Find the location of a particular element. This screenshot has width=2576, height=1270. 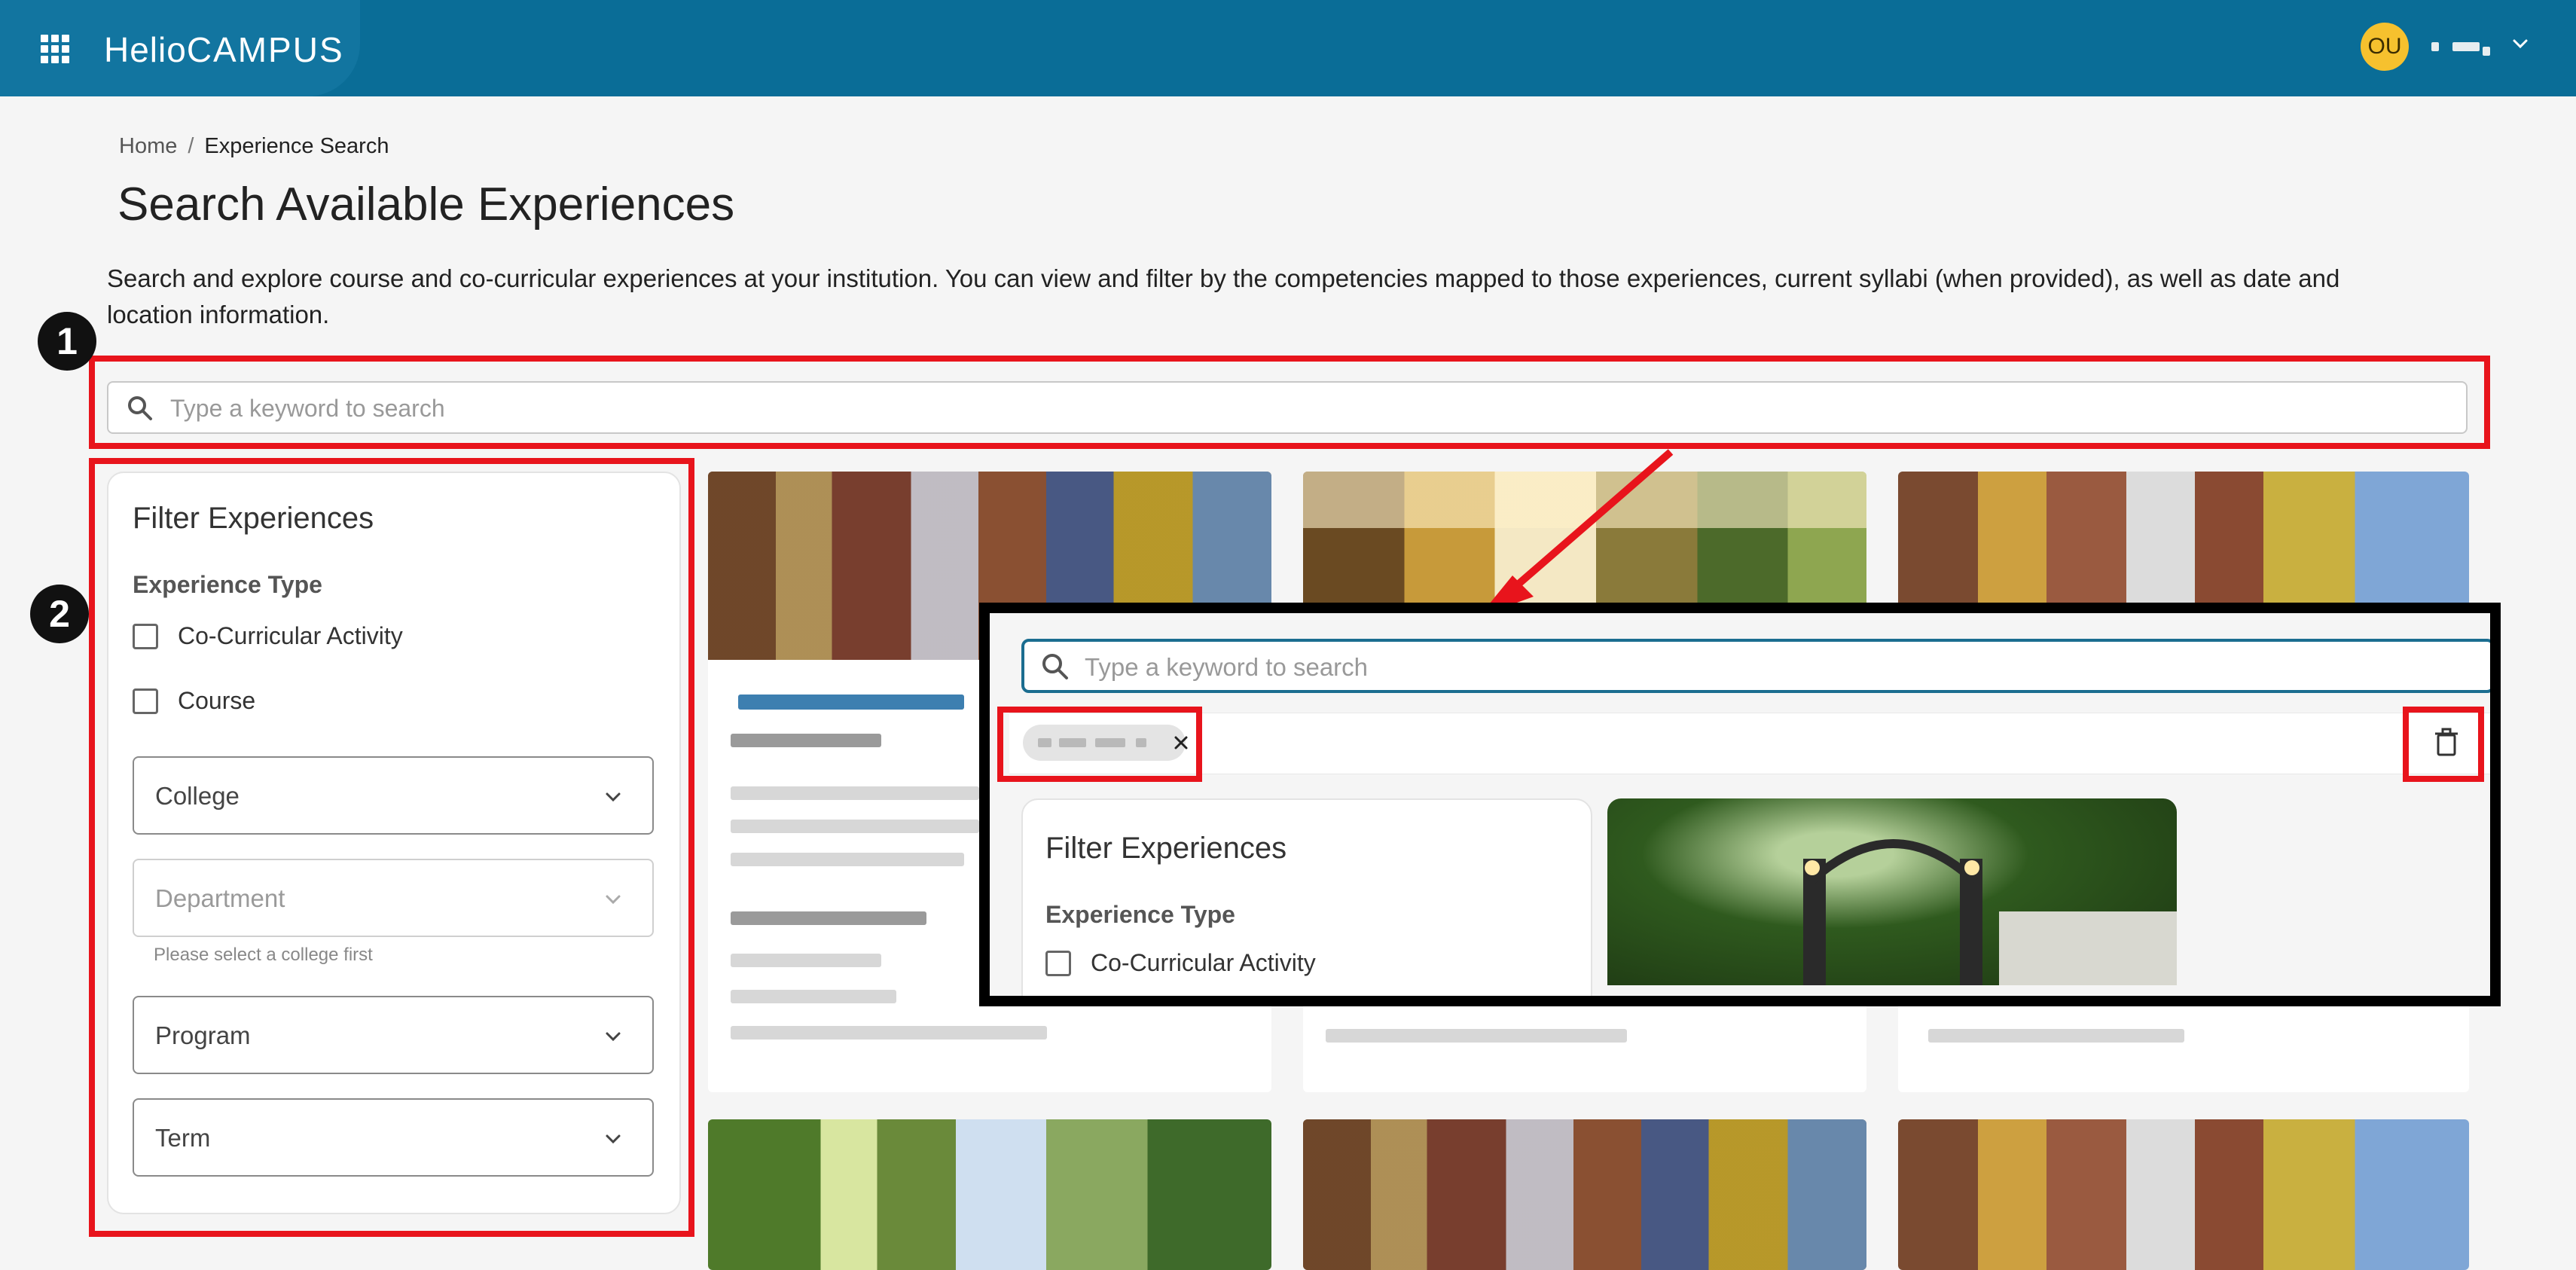

inset-card-image is located at coordinates (1892, 892).